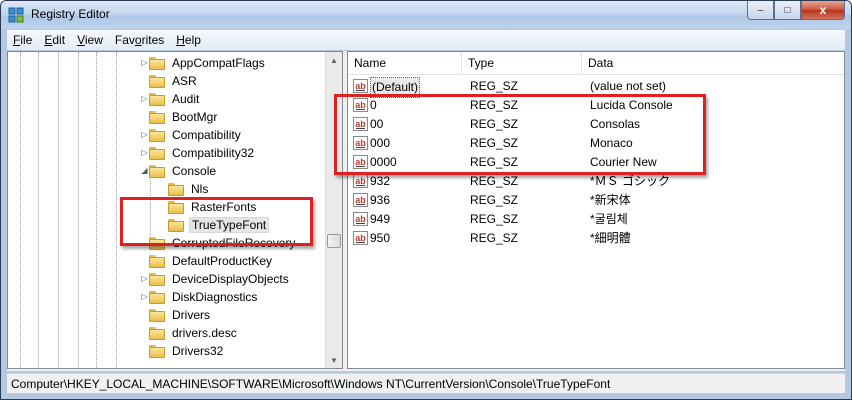  Describe the element at coordinates (405, 63) in the screenshot. I see `column-header-name: Name` at that location.